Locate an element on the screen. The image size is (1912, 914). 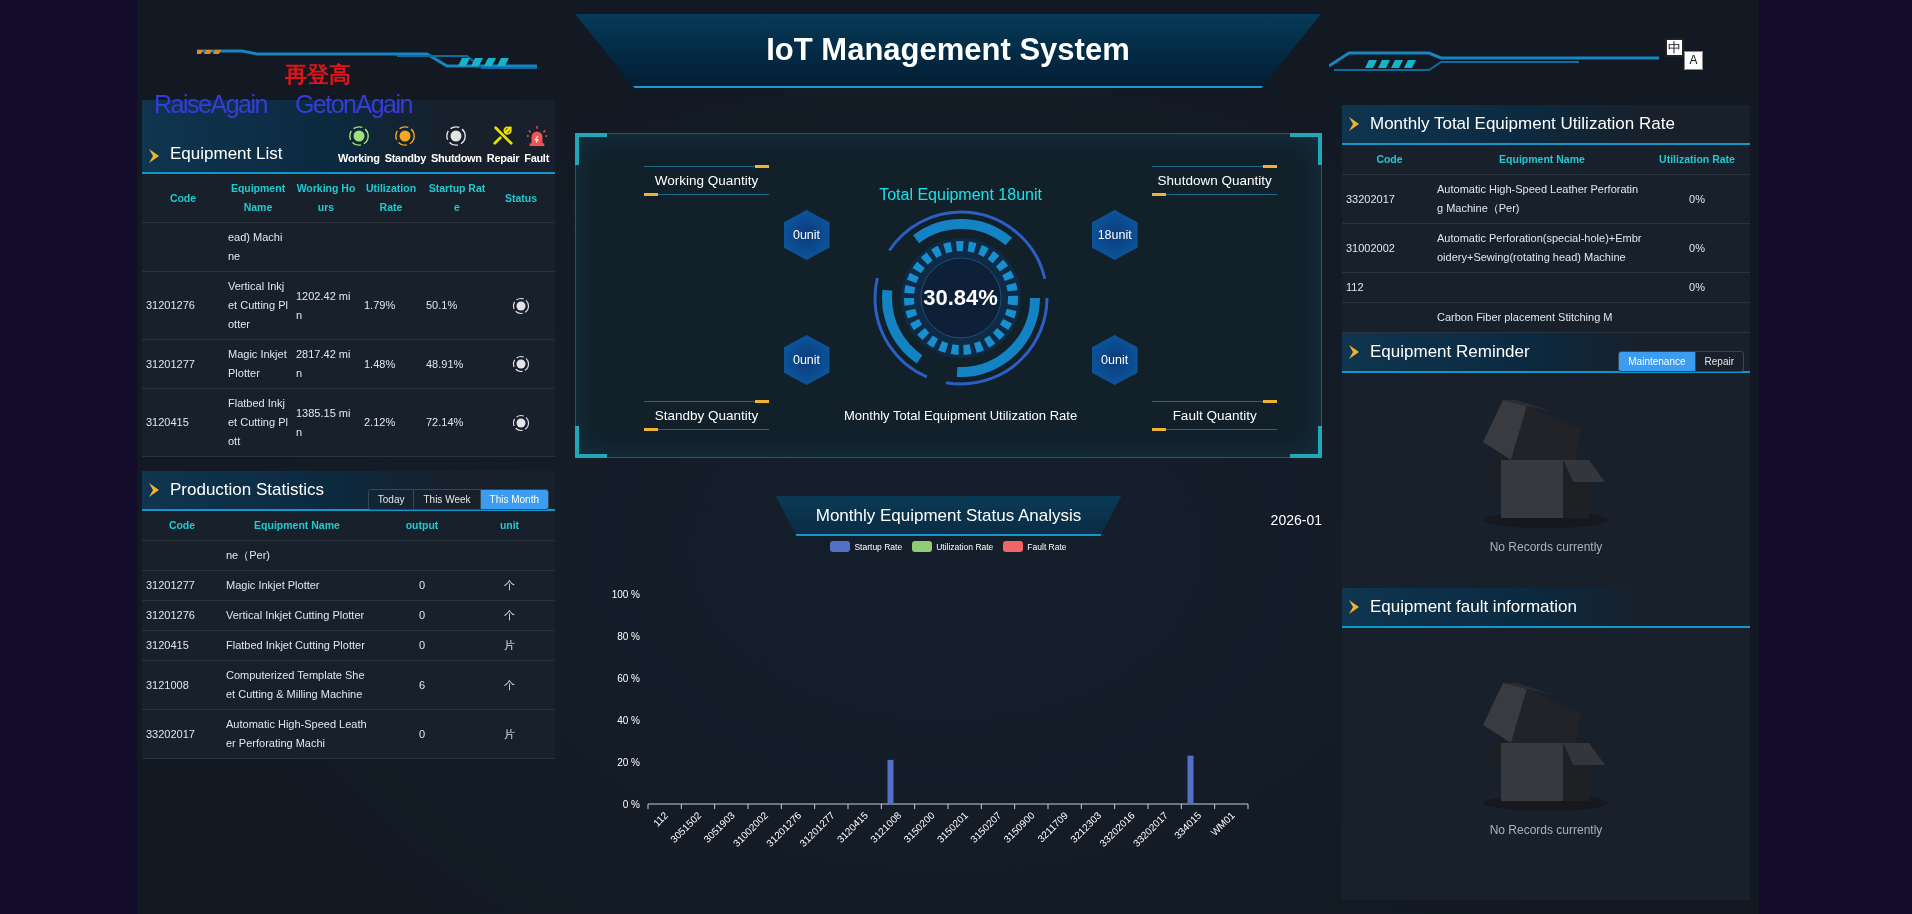
chart-title: Monthly Equipment Status Analysis is located at coordinates (948, 516).